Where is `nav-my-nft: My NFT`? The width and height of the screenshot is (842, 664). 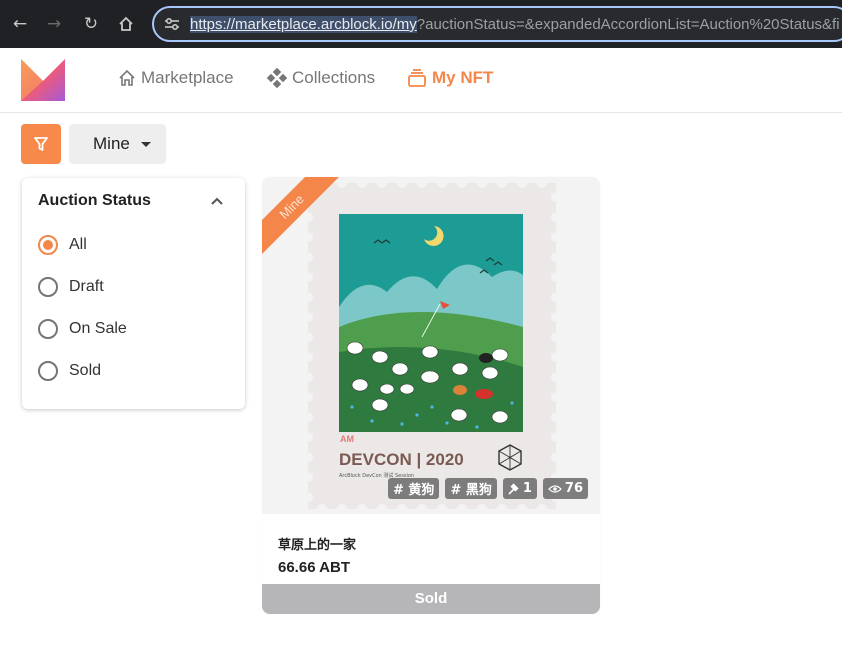 nav-my-nft: My NFT is located at coordinates (450, 78).